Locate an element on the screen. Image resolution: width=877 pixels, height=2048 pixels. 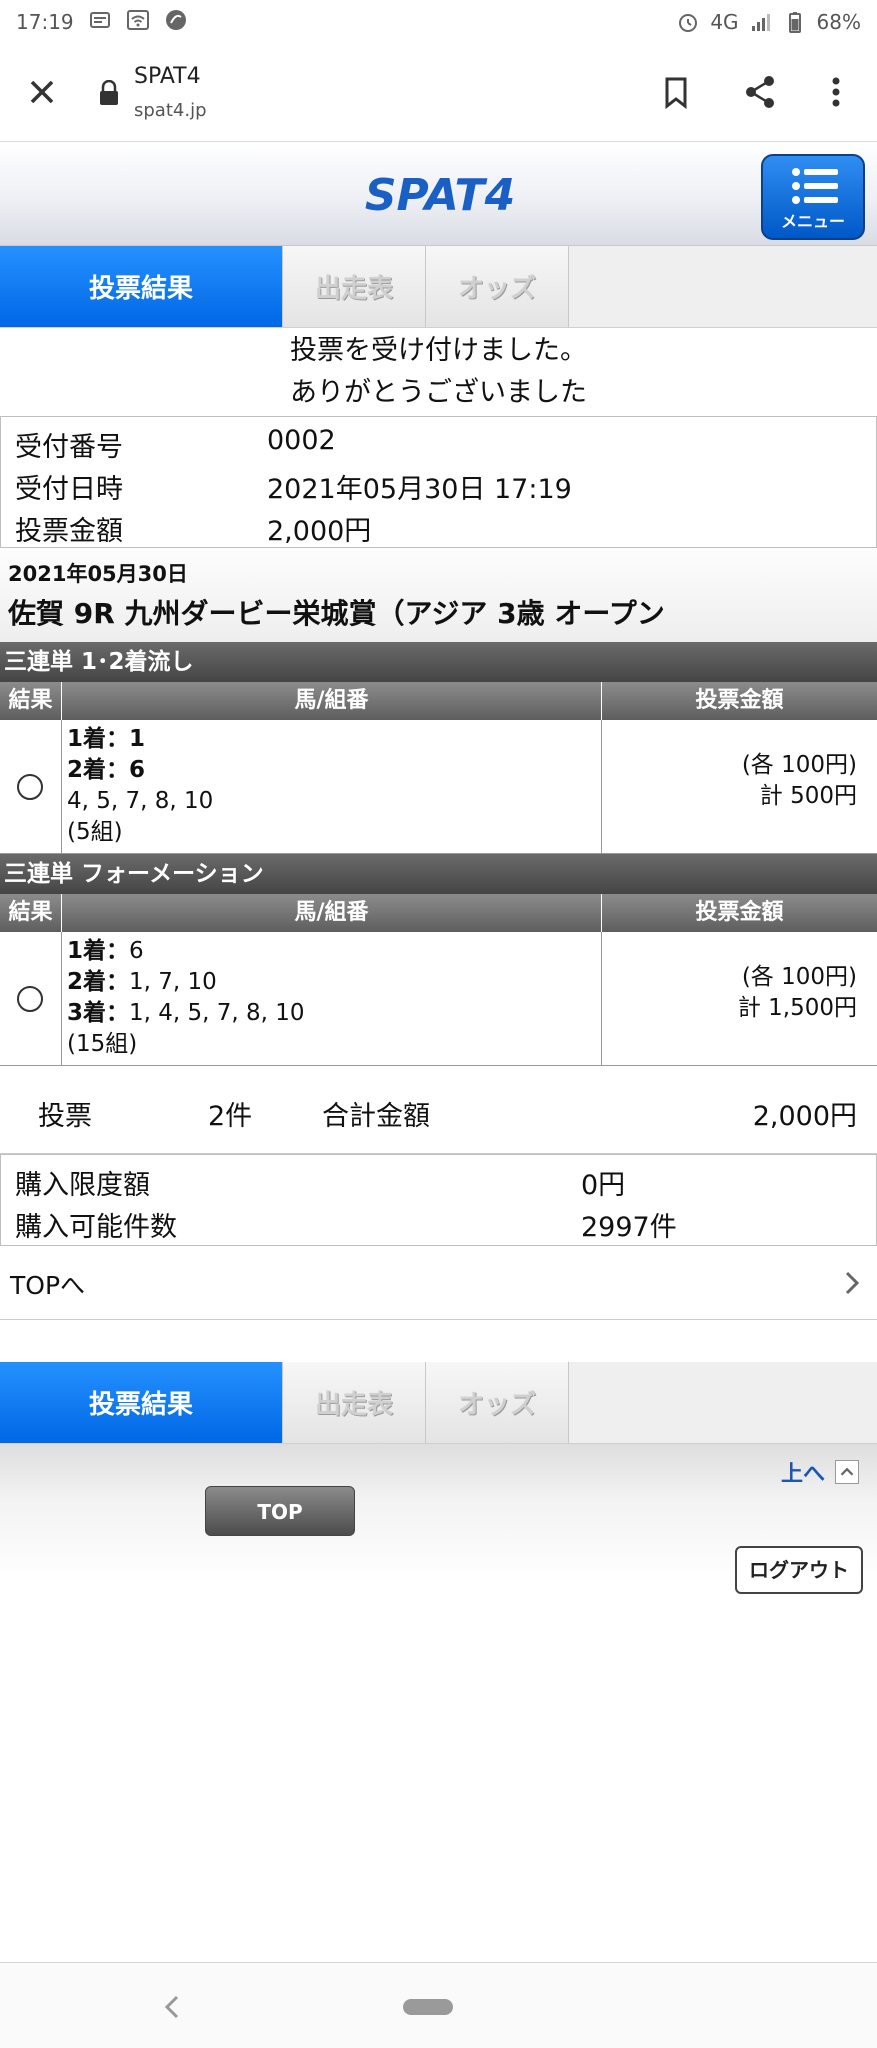
purchase-limit-table: 購入限度額 0円 購入可能件数 2997件 is located at coordinates (438, 1200).